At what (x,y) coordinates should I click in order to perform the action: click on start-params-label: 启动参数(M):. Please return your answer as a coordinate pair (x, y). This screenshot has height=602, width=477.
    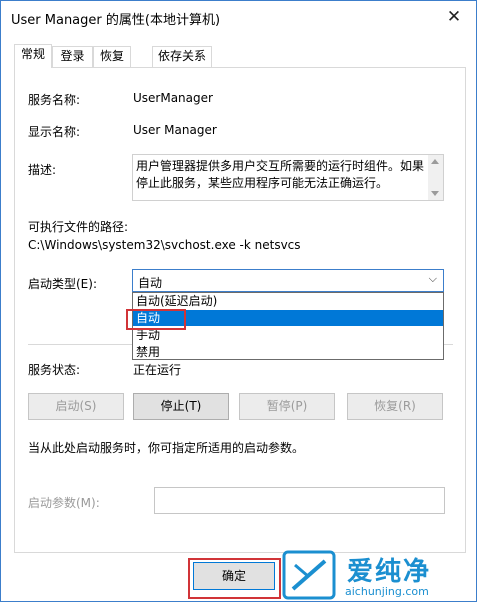
    Looking at the image, I should click on (64, 503).